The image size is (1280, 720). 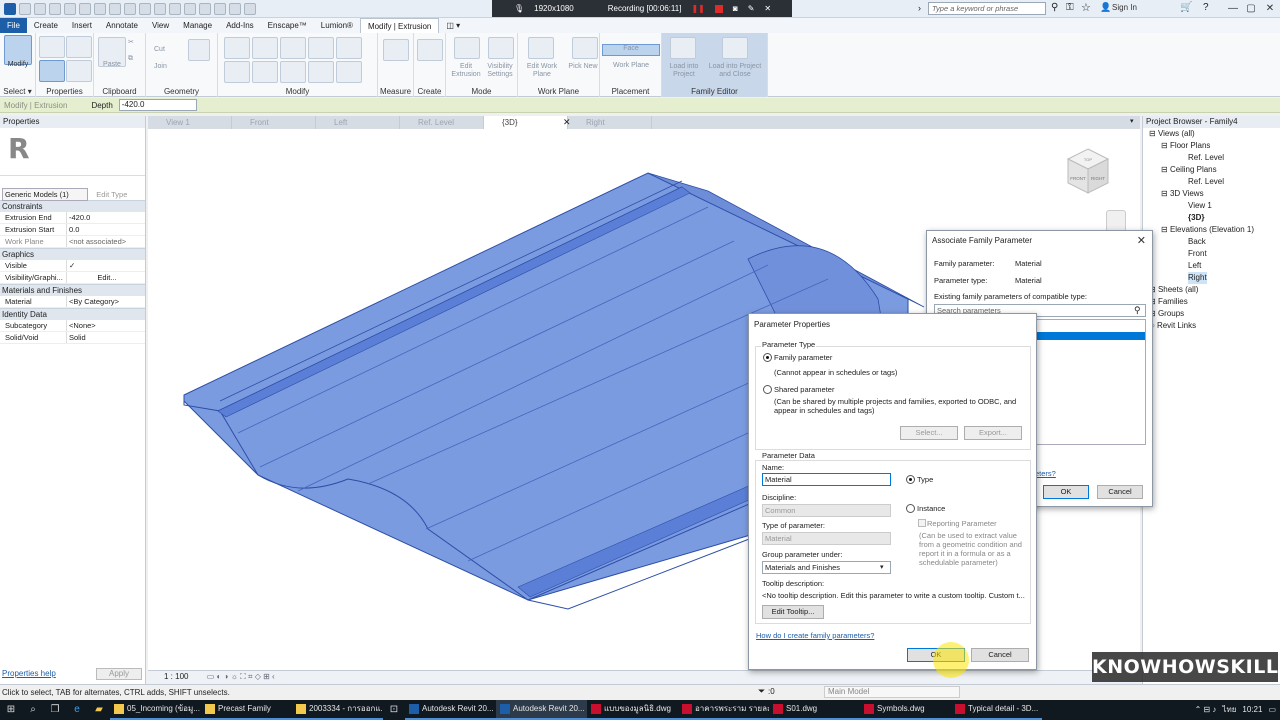 I want to click on reporting-checkbox, so click(x=922, y=523).